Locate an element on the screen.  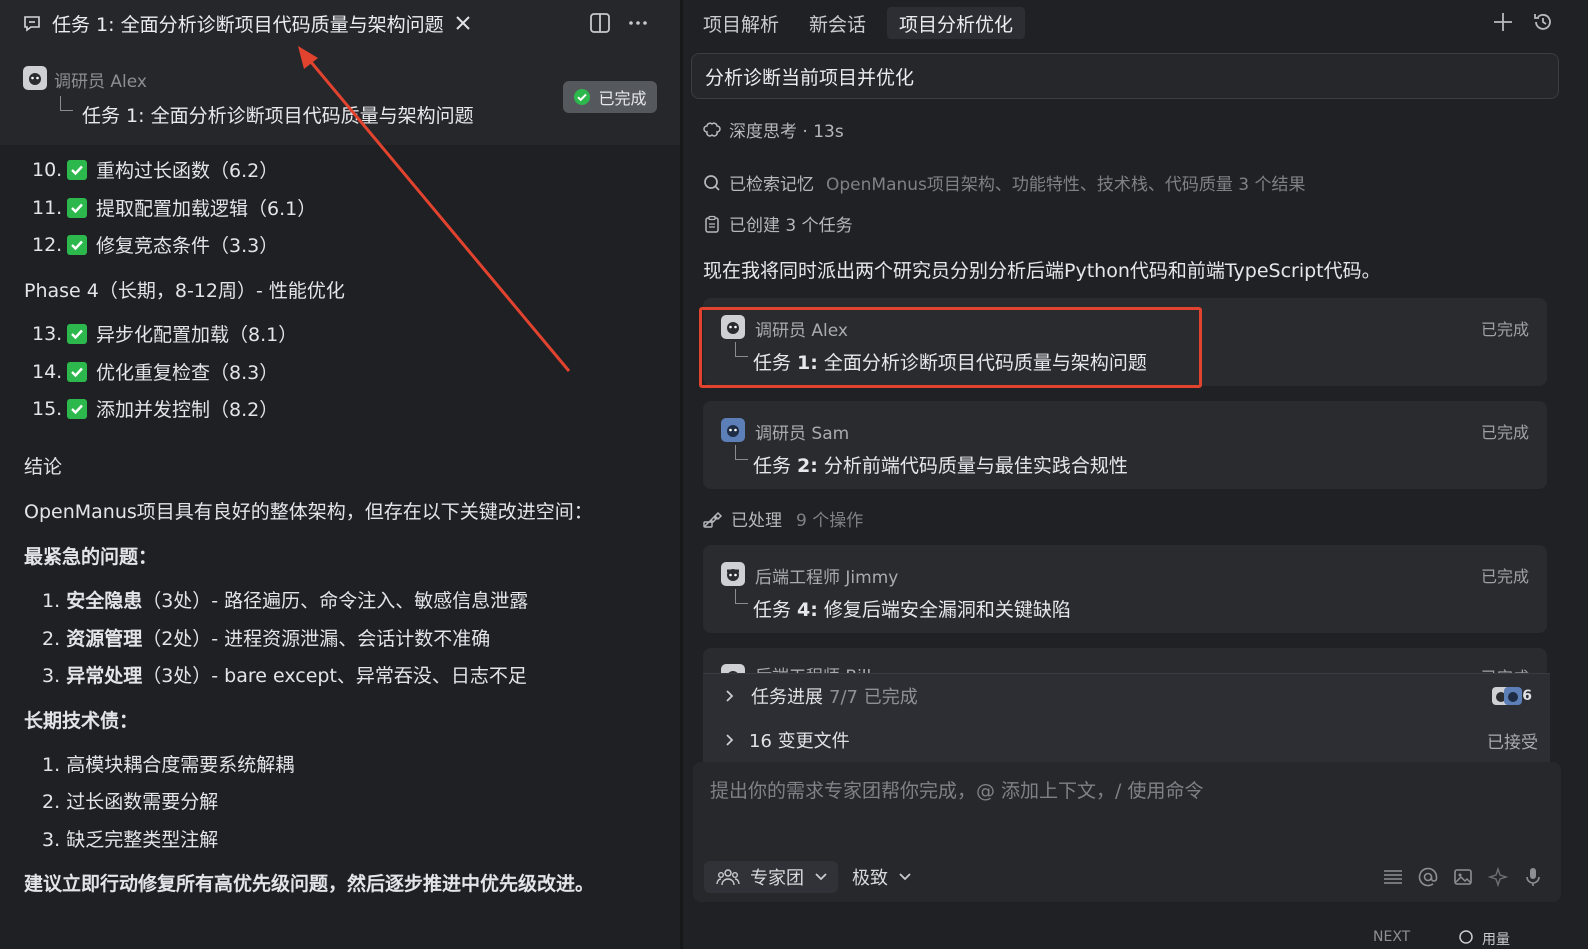
tab-project-optimize: 项目分析优化 is located at coordinates (956, 23).